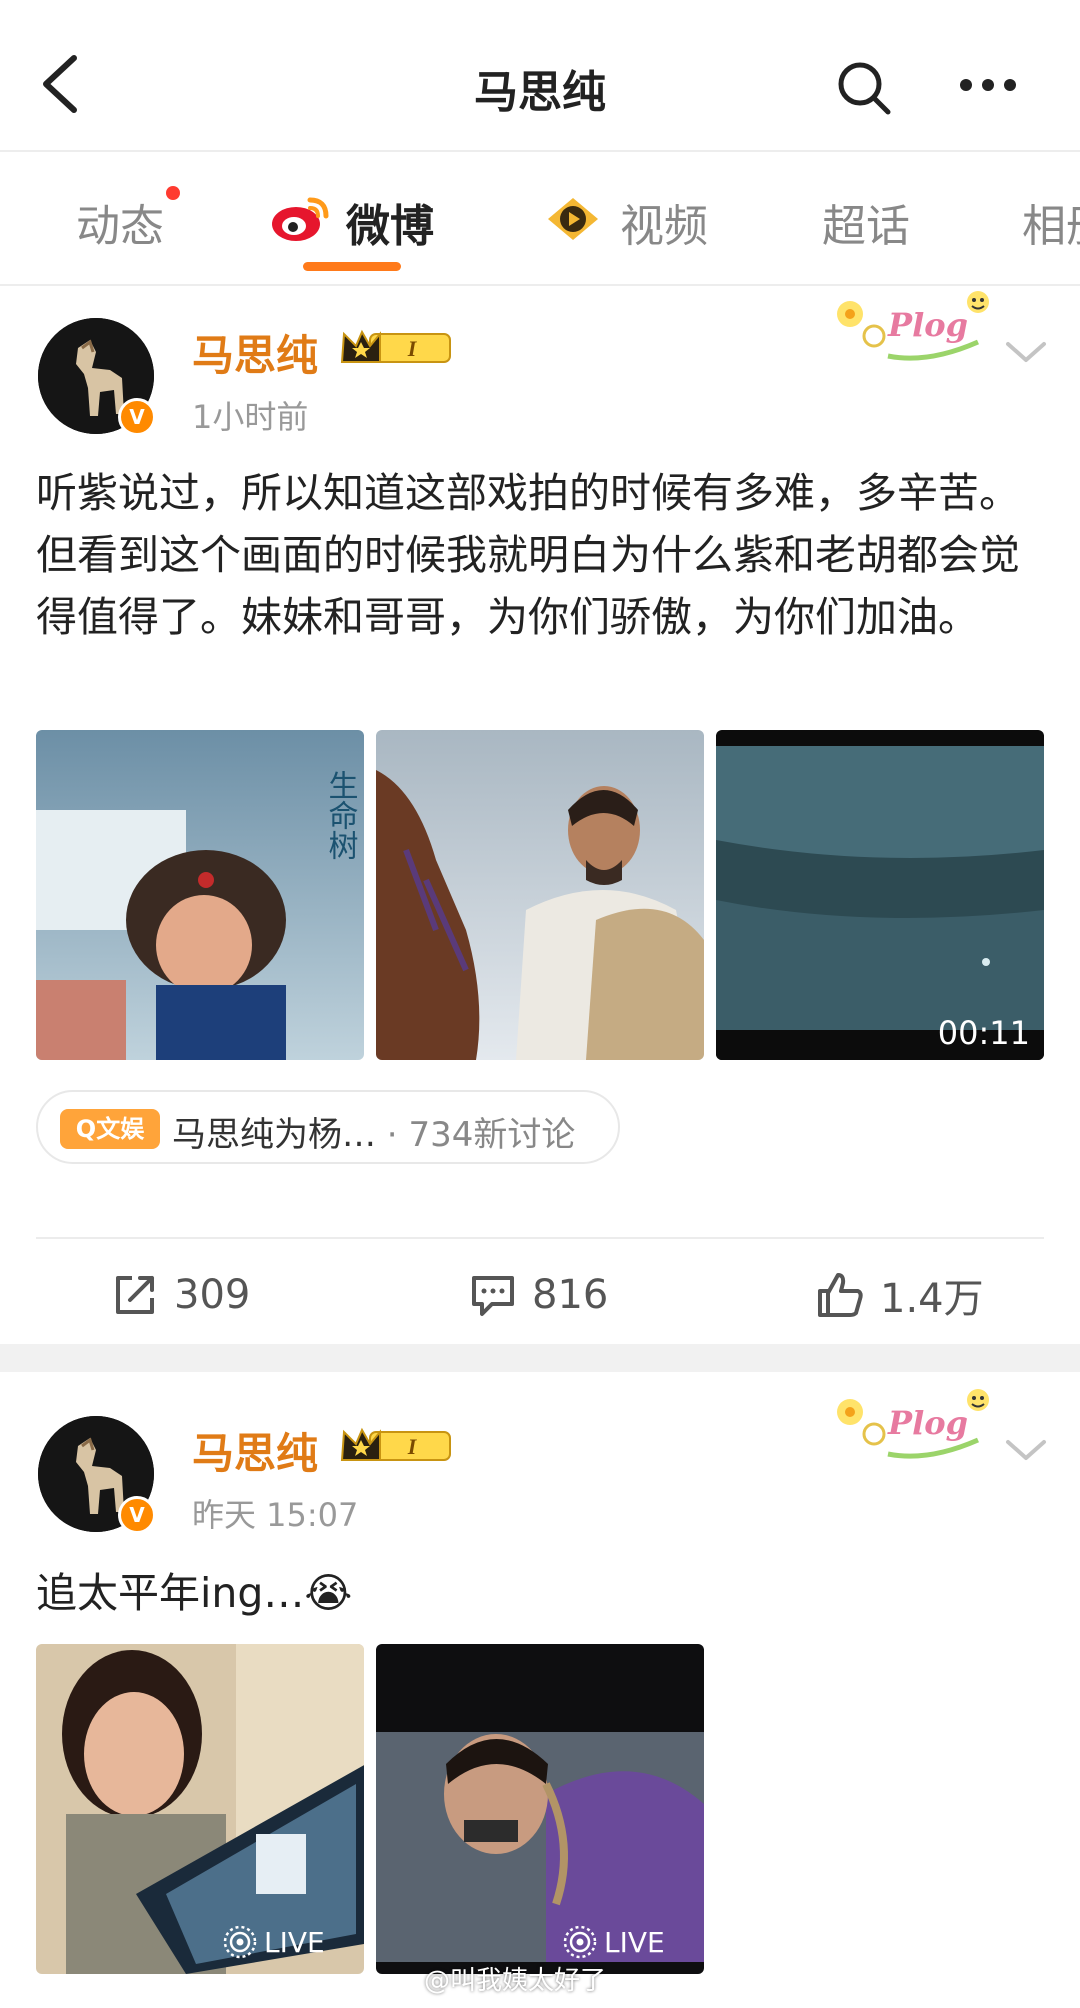 Image resolution: width=1080 pixels, height=2008 pixels. Describe the element at coordinates (352, 266) in the screenshot. I see `active-tab-indicator` at that location.